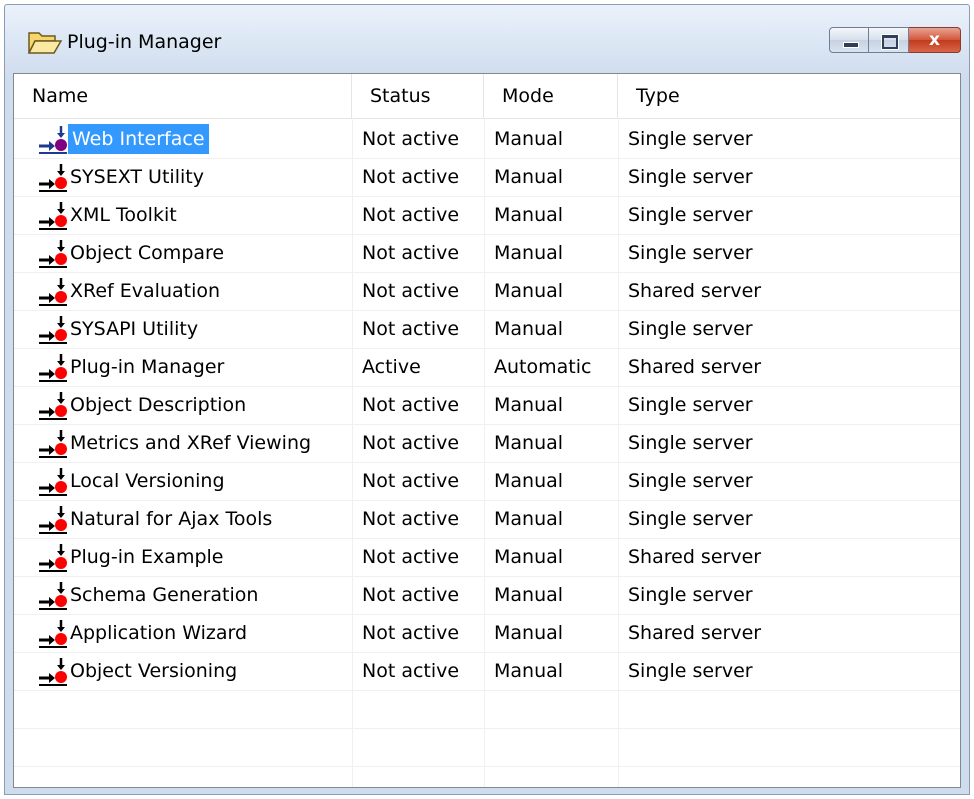 This screenshot has width=974, height=799. What do you see at coordinates (147, 367) in the screenshot?
I see `plugin-name: Plug-in Manager` at bounding box center [147, 367].